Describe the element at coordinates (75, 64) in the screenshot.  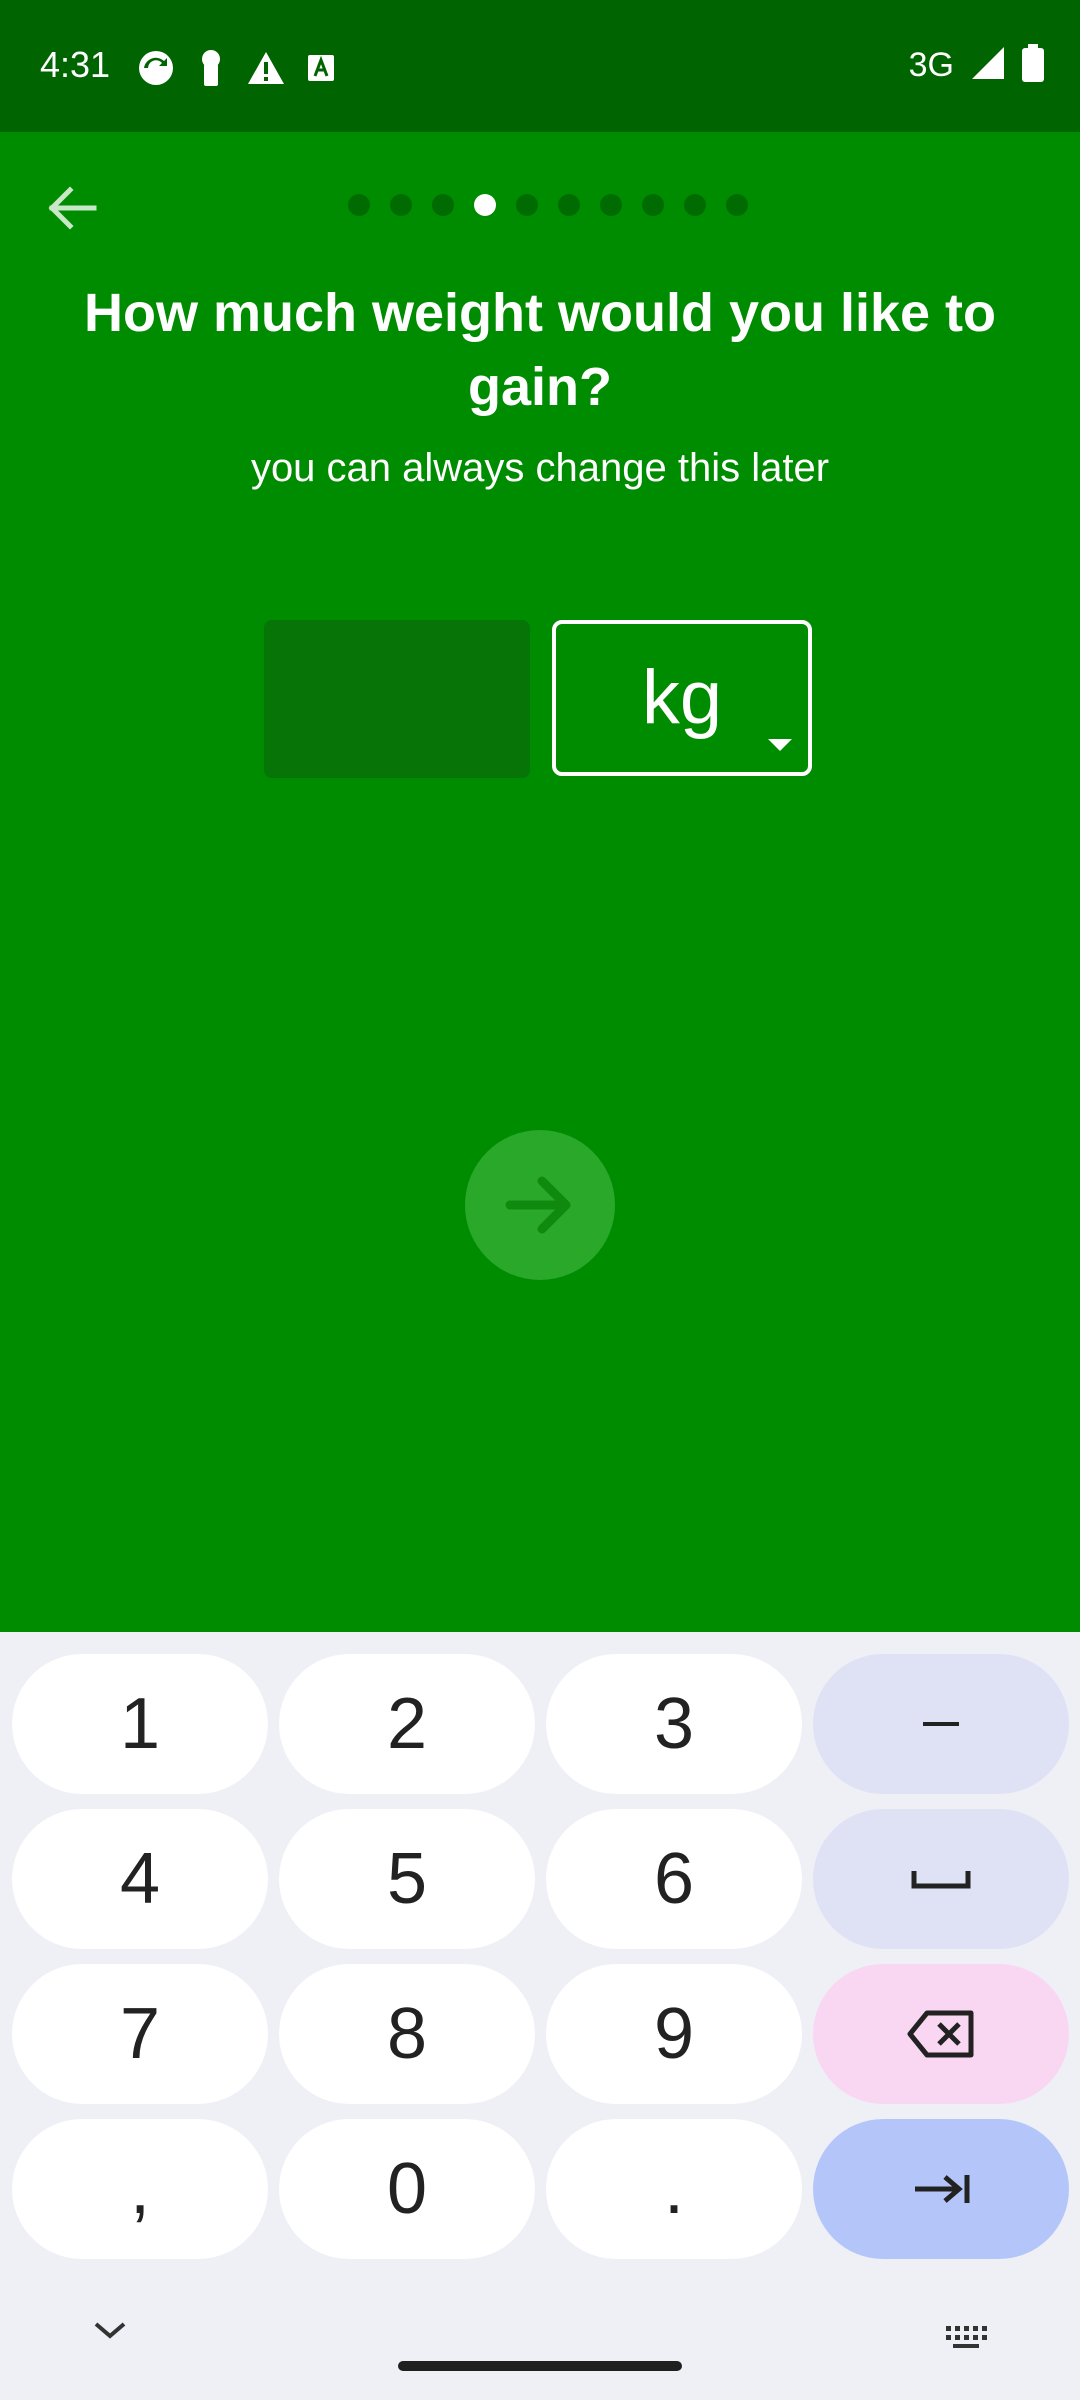
I see `status-time: 4:31` at that location.